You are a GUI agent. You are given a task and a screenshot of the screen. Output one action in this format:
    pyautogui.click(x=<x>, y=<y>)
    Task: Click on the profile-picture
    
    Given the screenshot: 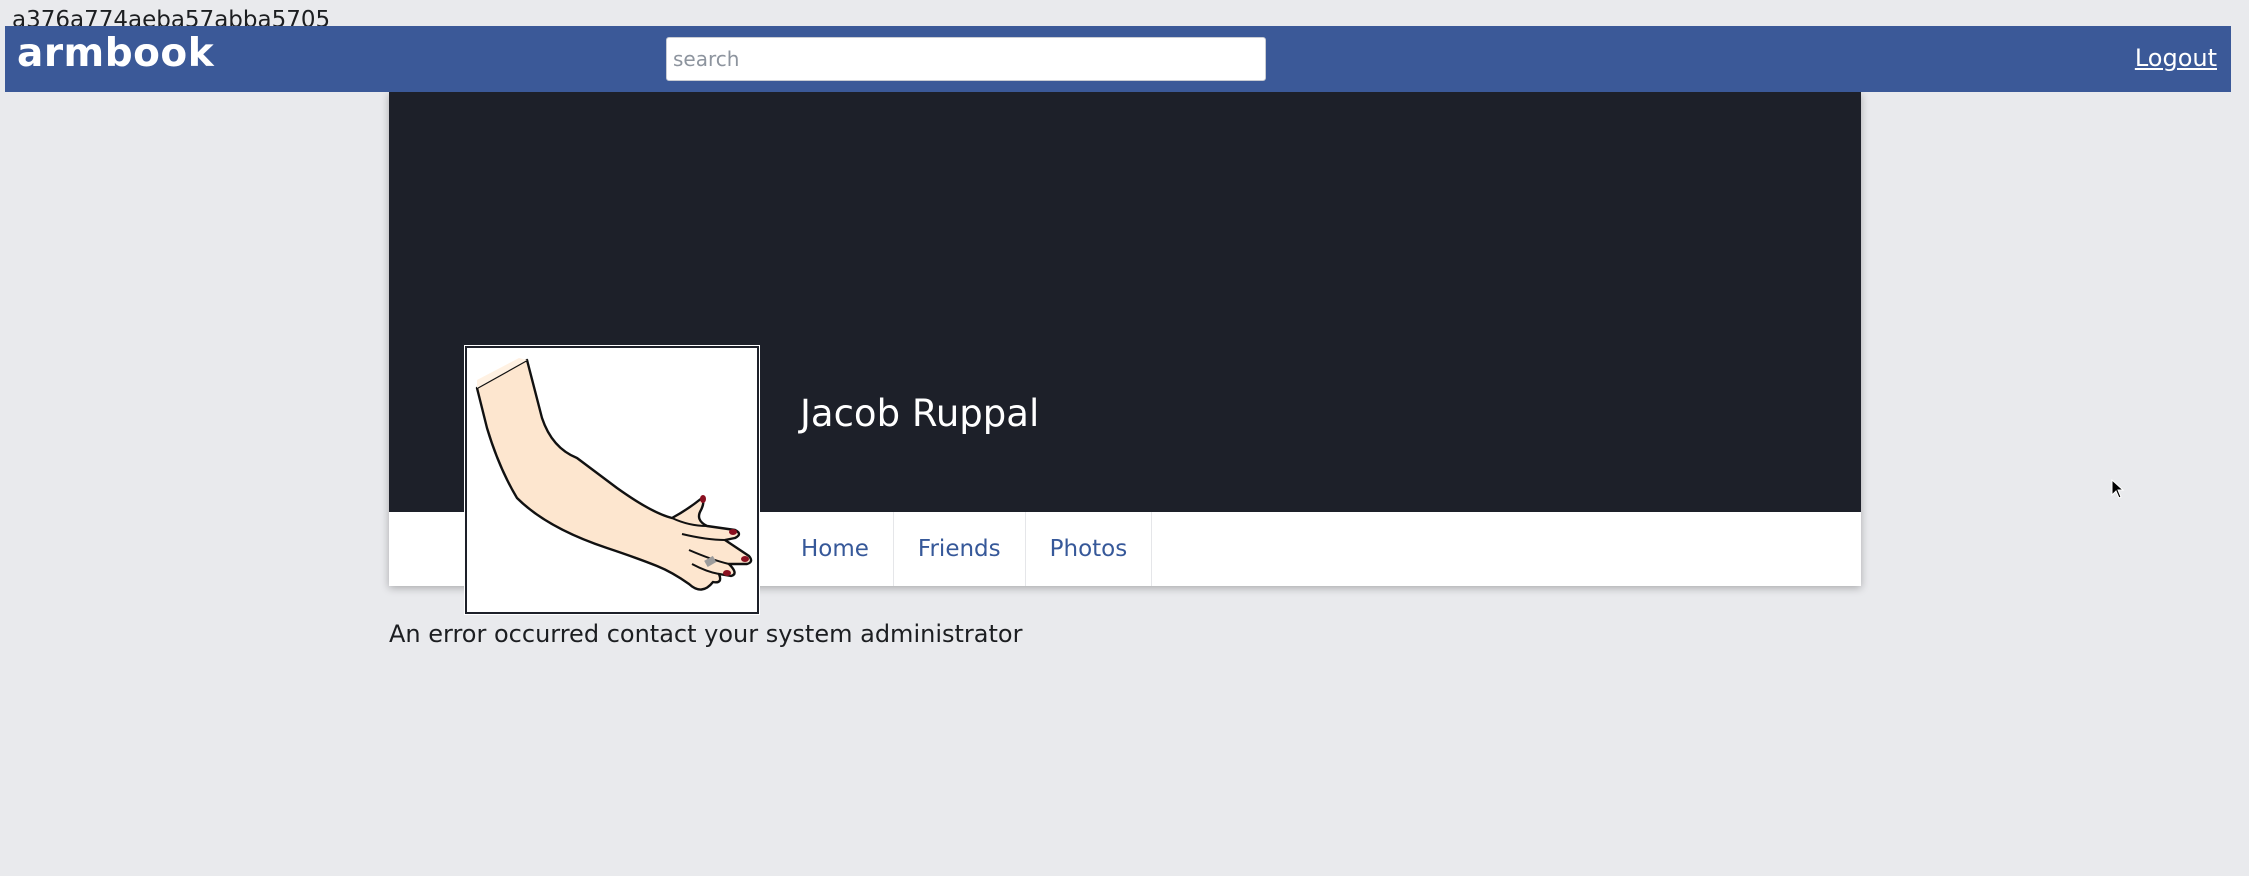 What is the action you would take?
    pyautogui.click(x=612, y=480)
    